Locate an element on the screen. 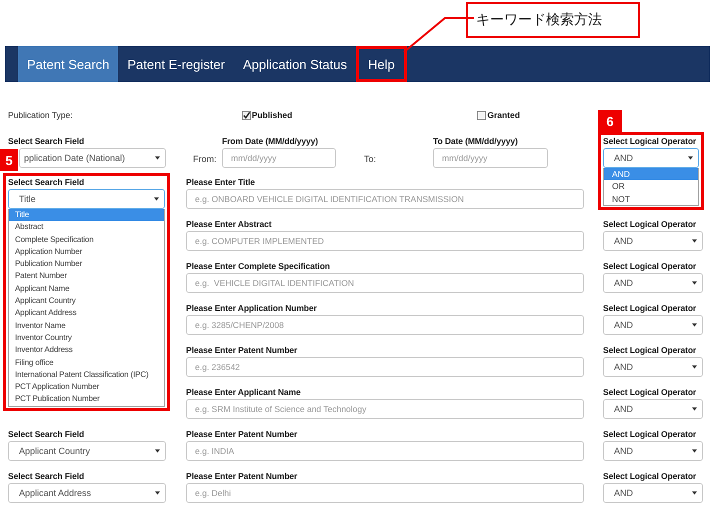 This screenshot has height=506, width=713. annotation-badge: 6 is located at coordinates (610, 121).